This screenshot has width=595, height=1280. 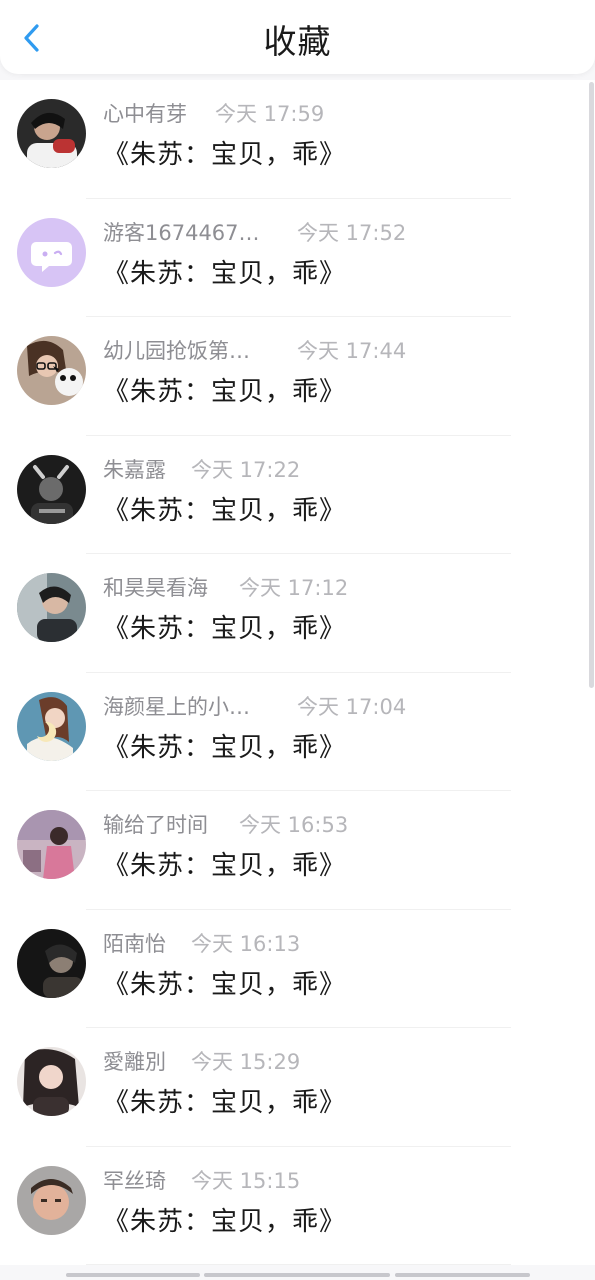 What do you see at coordinates (297, 850) in the screenshot?
I see `list-item: 输给了时间 今天 16:53 《朱苏：宝贝，乖》` at bounding box center [297, 850].